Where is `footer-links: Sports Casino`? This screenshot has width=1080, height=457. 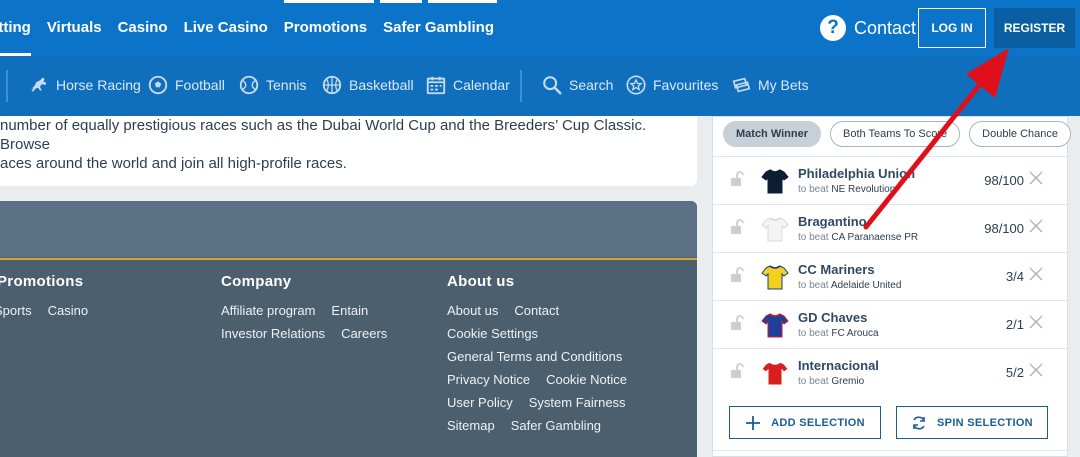
footer-links: Sports Casino is located at coordinates (98, 310).